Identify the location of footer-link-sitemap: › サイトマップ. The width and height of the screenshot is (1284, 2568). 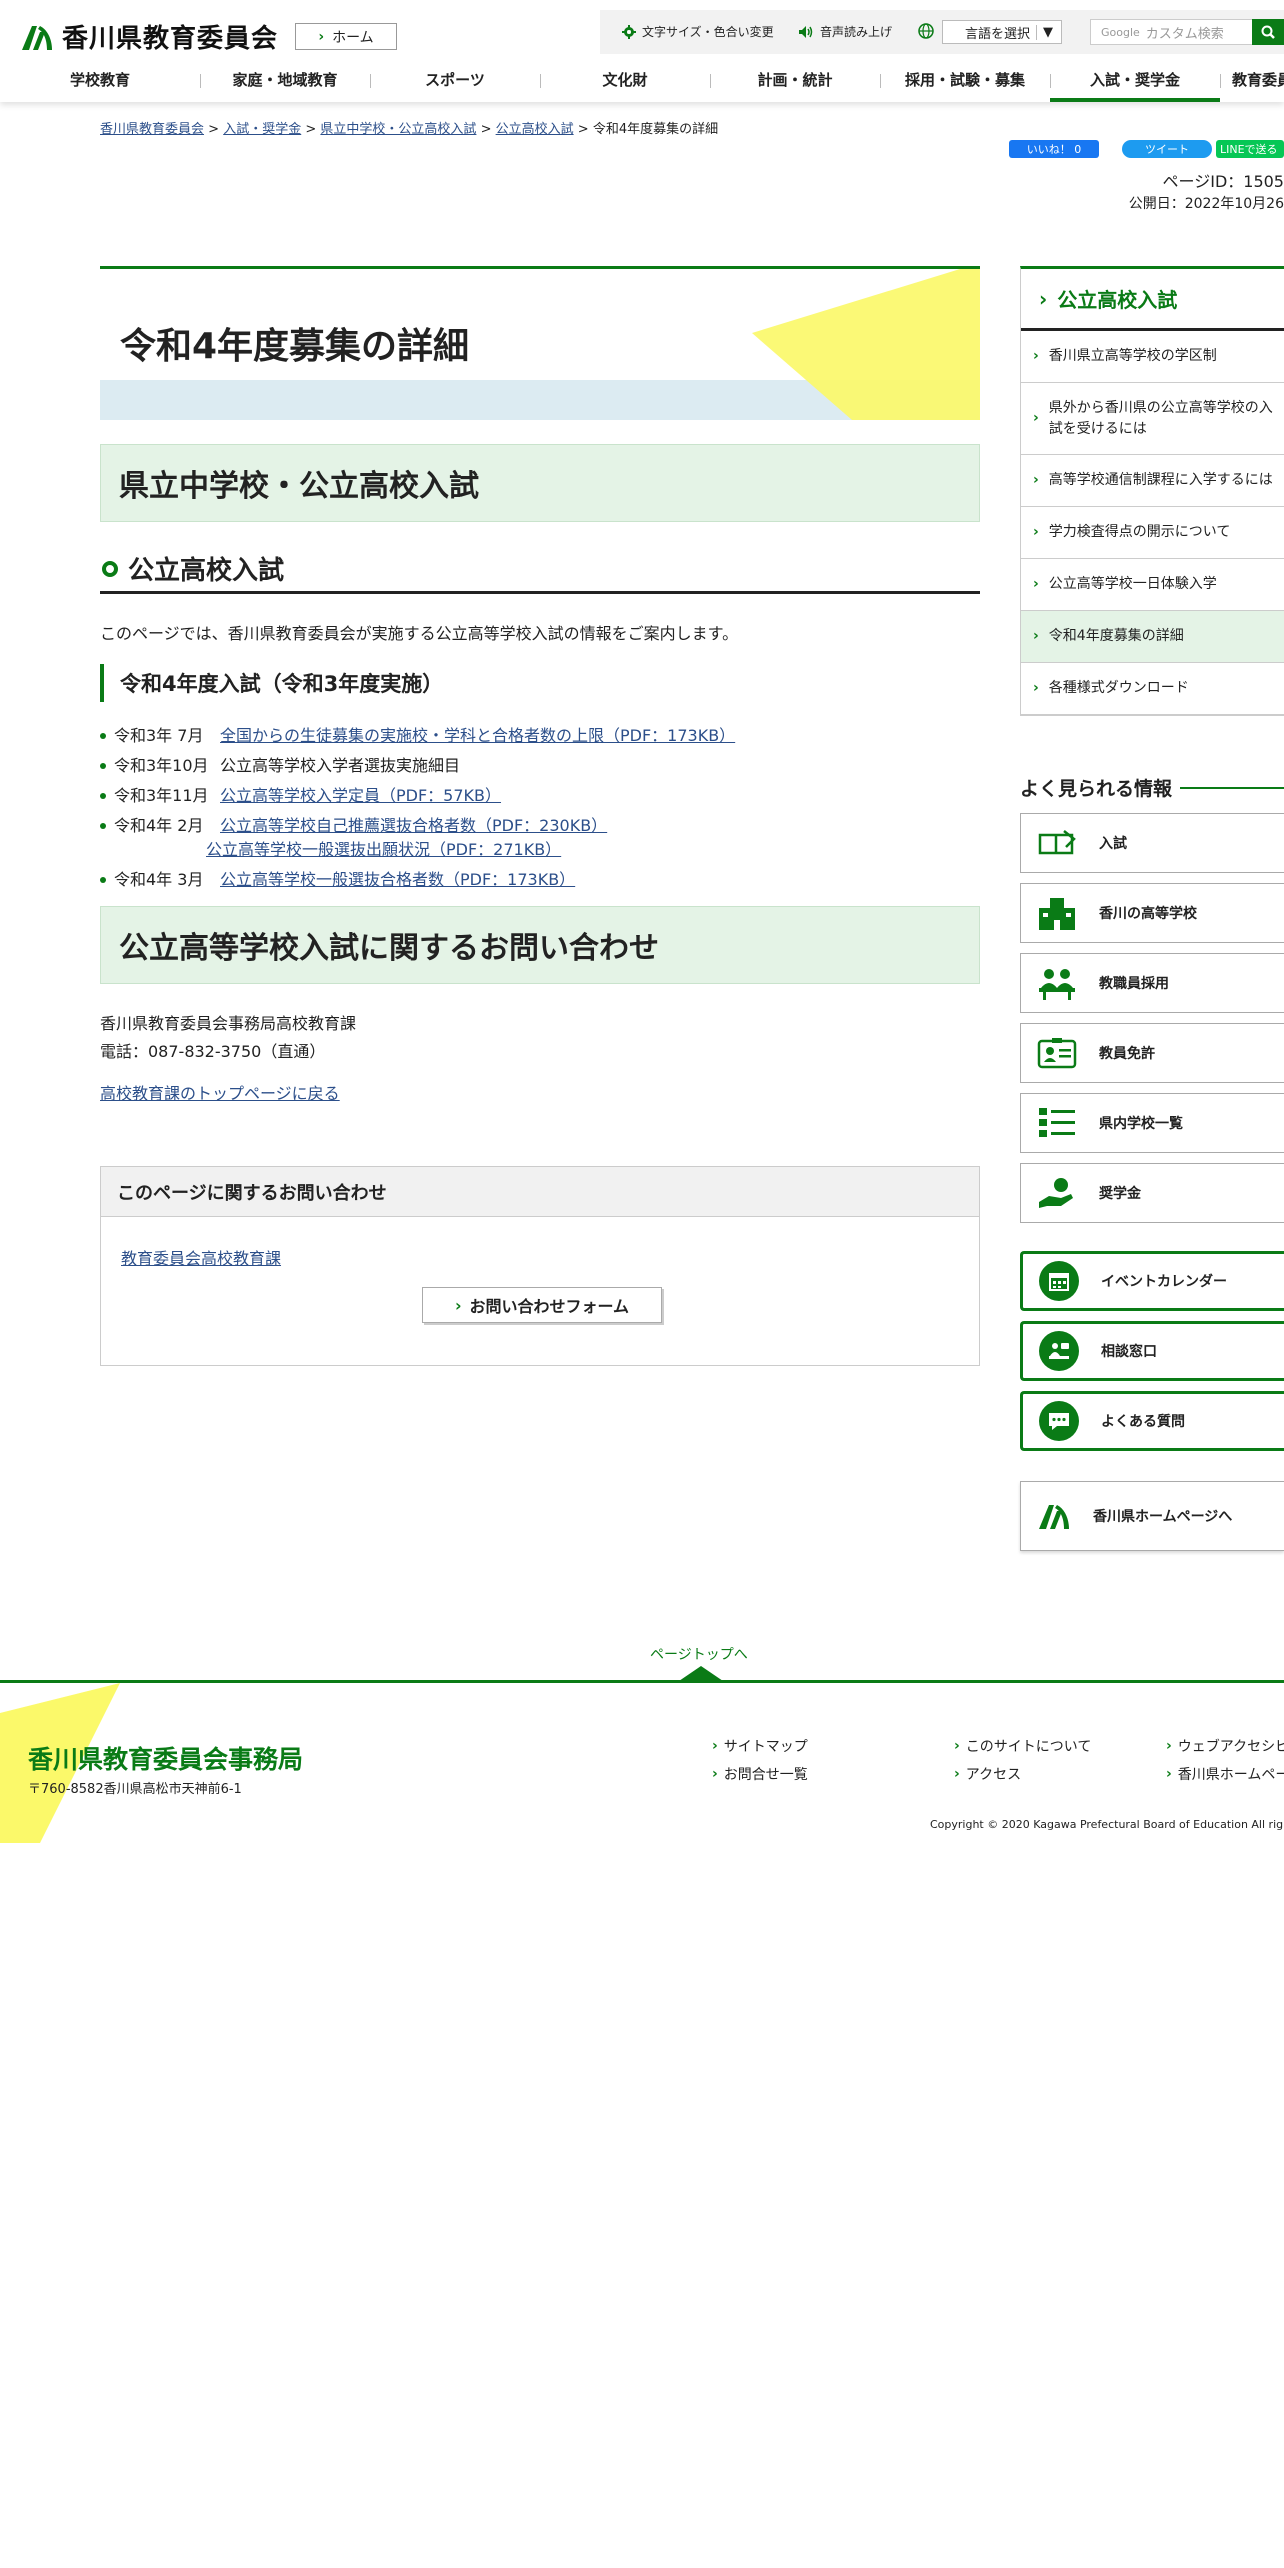
(760, 1746).